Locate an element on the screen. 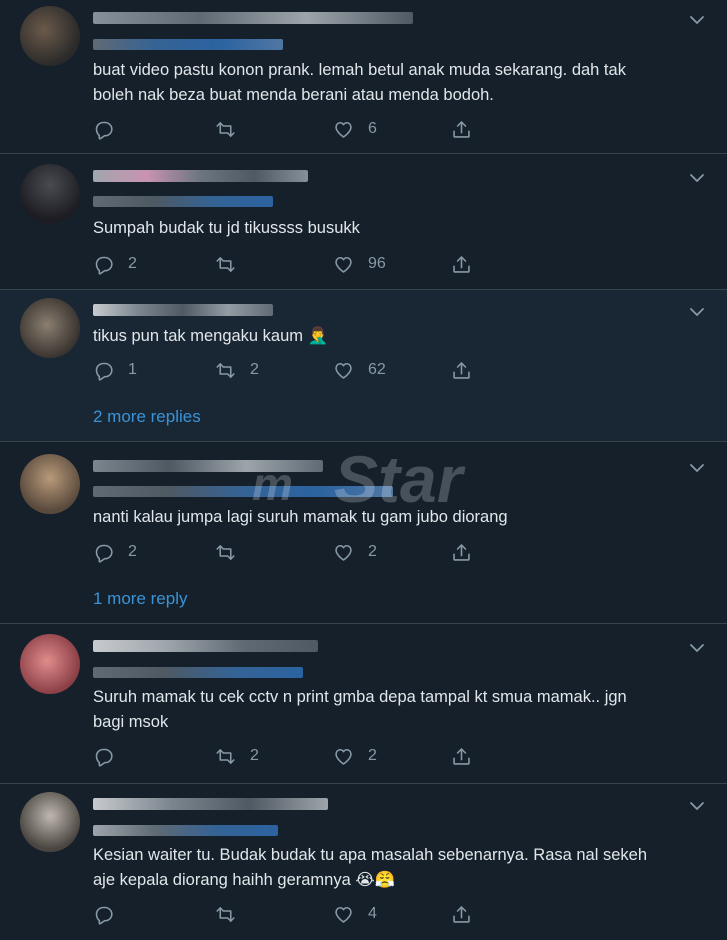 This screenshot has height=940, width=727. like-button: 62 is located at coordinates (359, 370).